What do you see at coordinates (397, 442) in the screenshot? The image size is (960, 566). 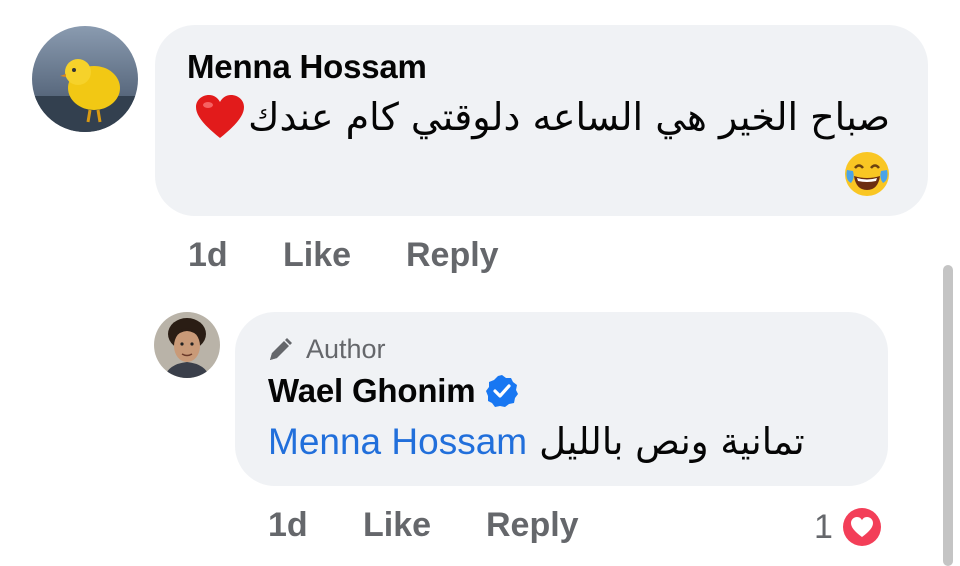 I see `mention-link: Menna Hossam` at bounding box center [397, 442].